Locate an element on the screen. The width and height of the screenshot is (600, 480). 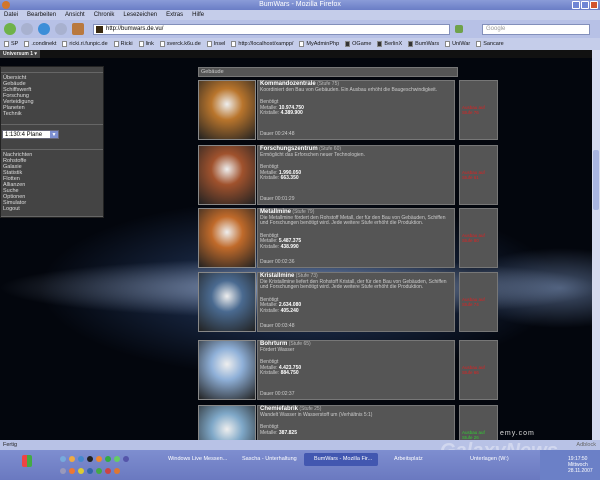
taskbar-chat: Sascha - Unterhaltung is located at coordinates (264, 459).